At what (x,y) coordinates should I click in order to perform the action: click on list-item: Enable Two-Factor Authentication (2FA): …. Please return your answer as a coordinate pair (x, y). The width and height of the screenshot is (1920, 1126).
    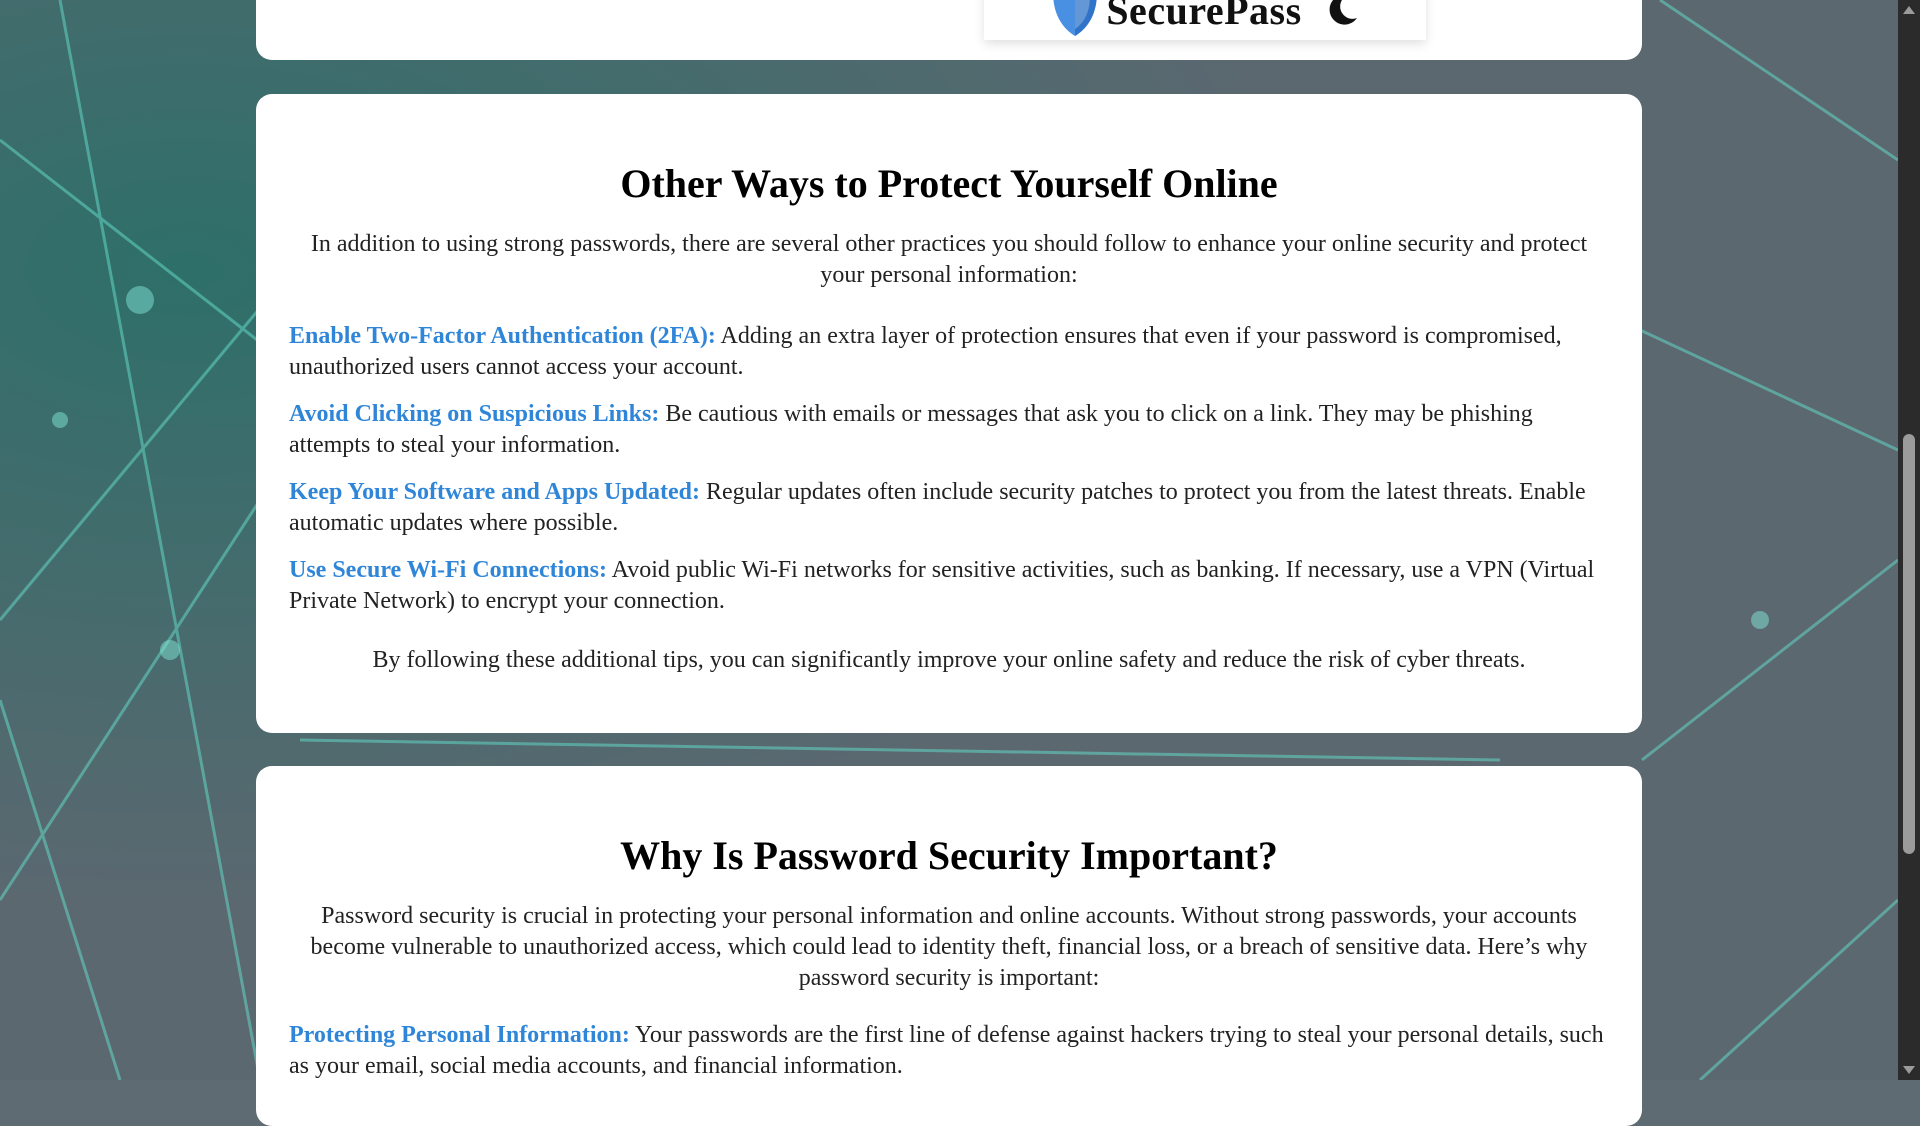
    Looking at the image, I should click on (949, 352).